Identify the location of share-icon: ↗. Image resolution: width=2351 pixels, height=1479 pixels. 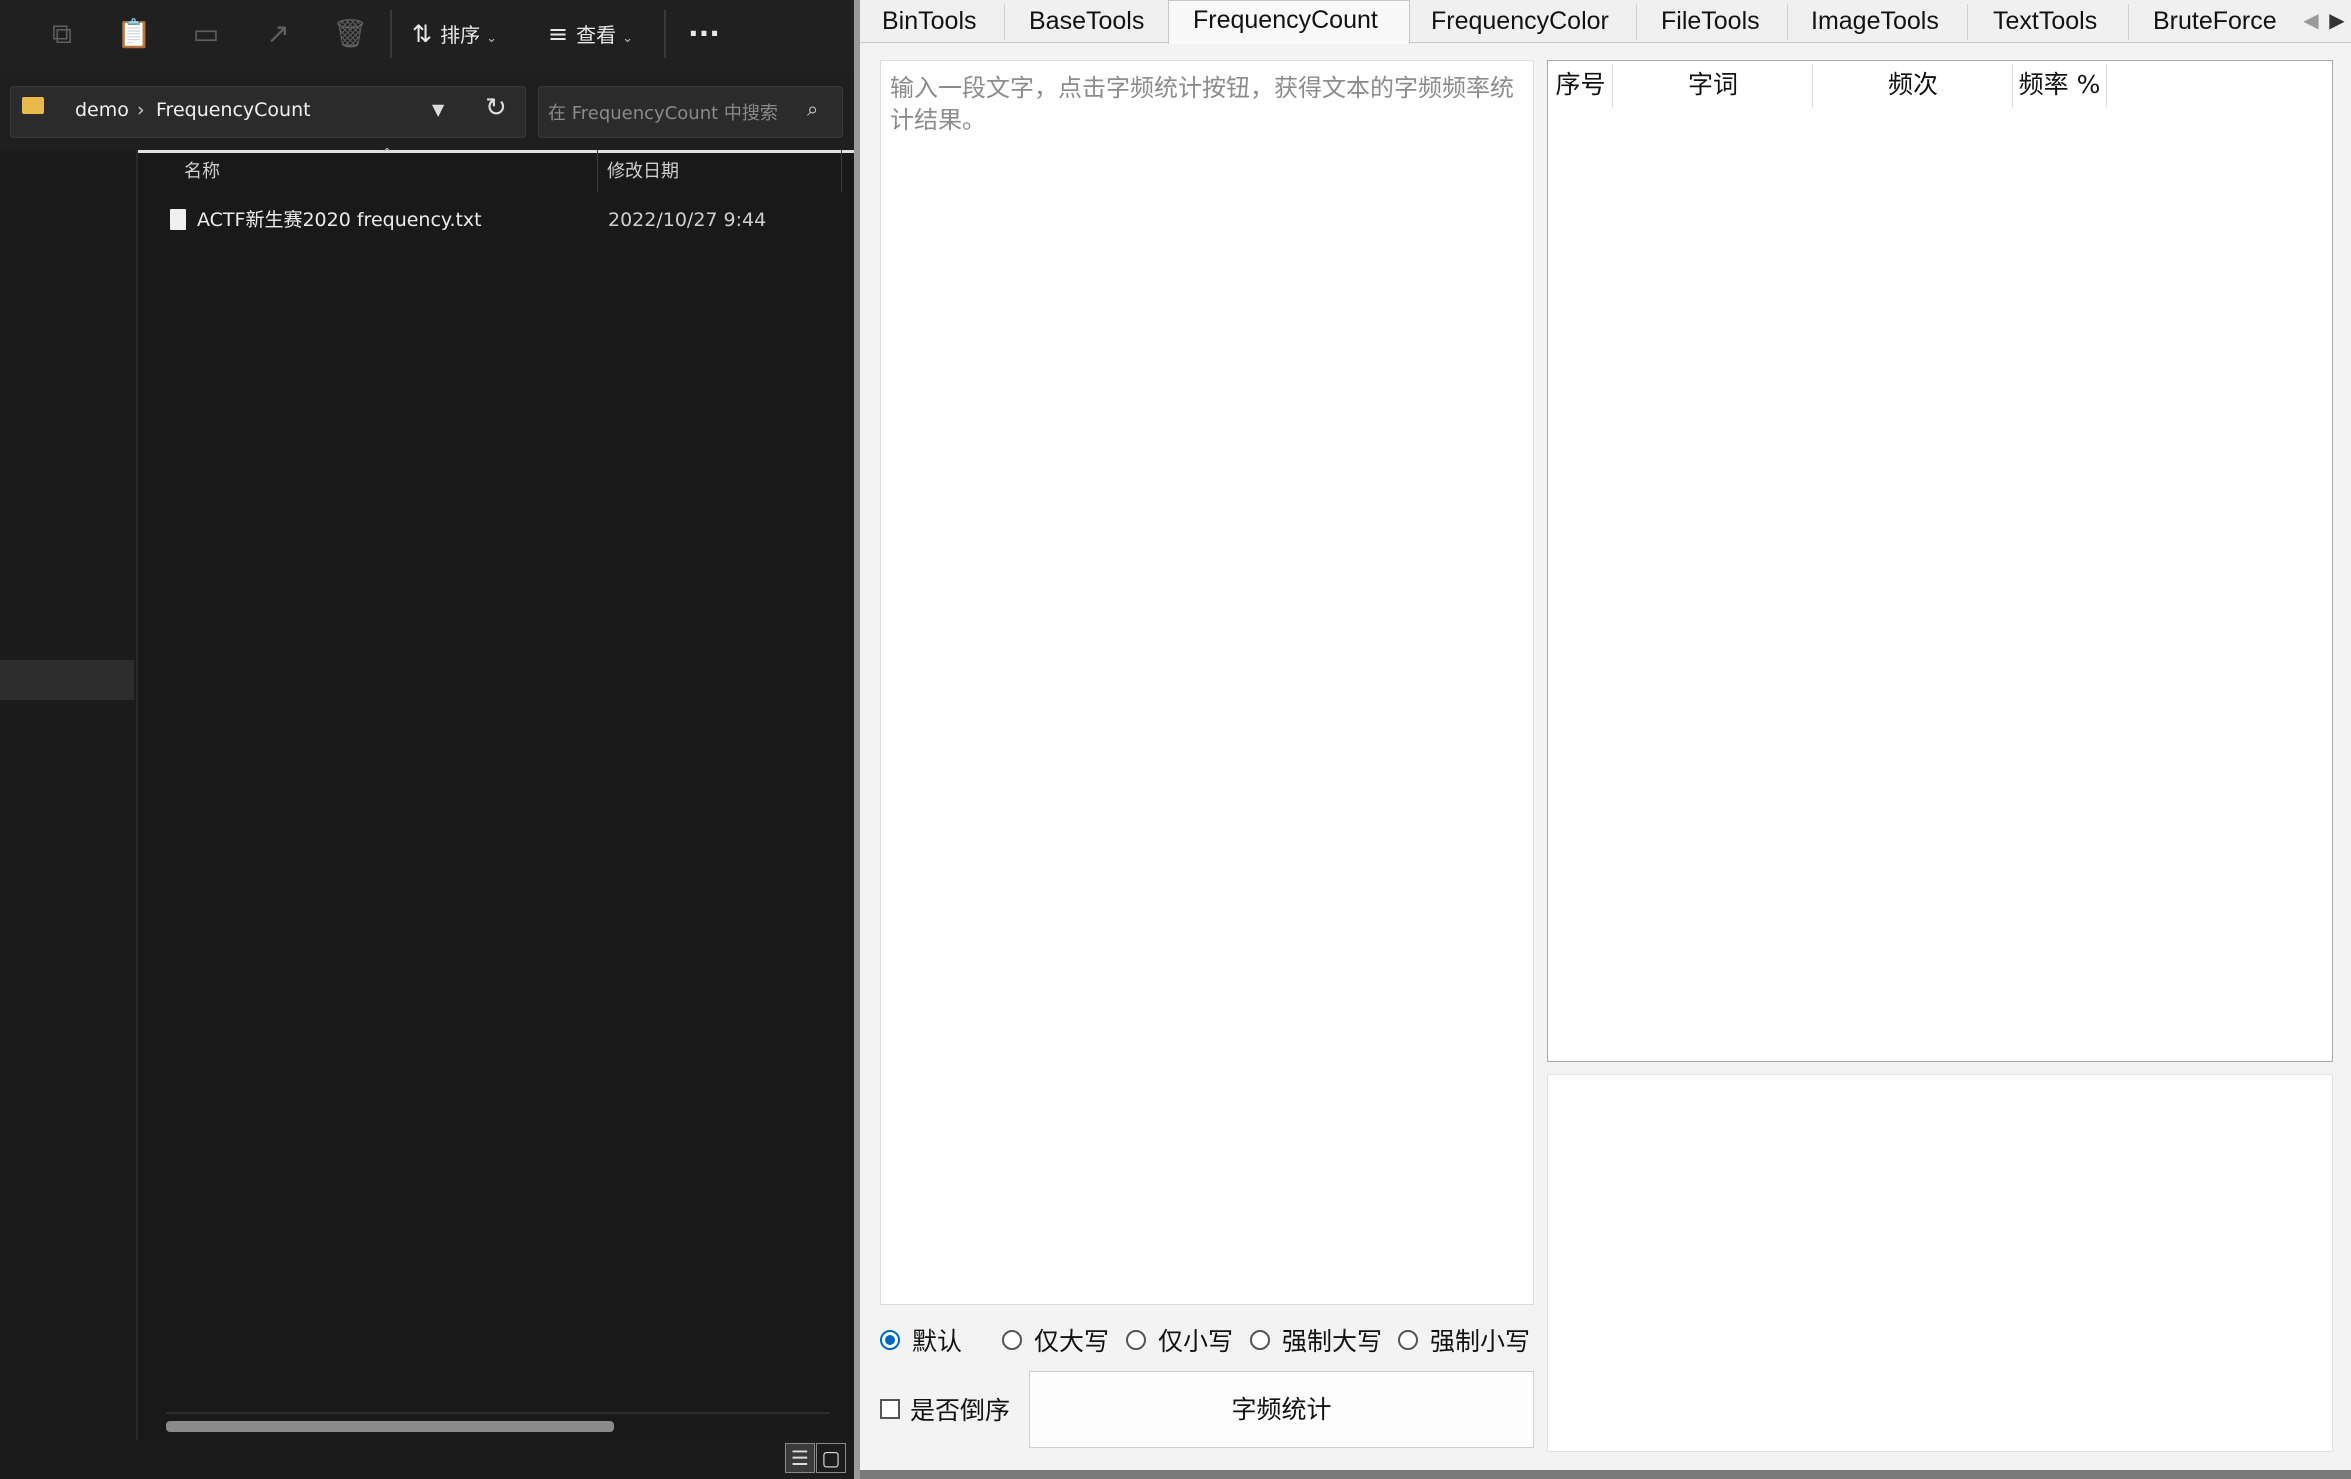
(278, 34).